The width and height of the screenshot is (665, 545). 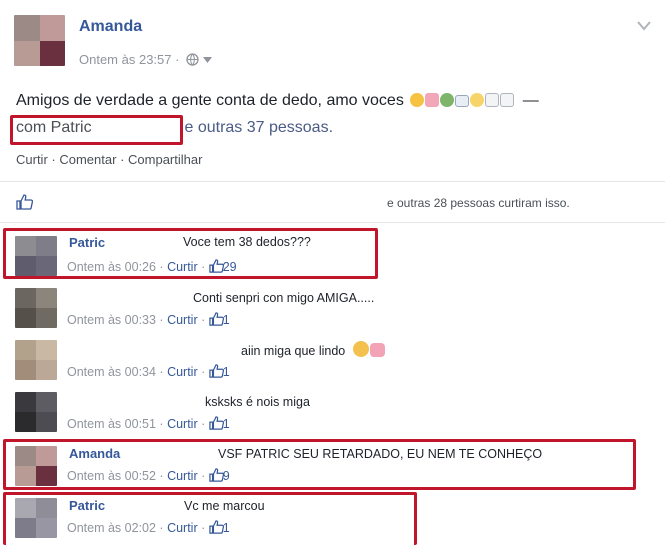 I want to click on comment-button: Comentar, so click(x=87, y=159).